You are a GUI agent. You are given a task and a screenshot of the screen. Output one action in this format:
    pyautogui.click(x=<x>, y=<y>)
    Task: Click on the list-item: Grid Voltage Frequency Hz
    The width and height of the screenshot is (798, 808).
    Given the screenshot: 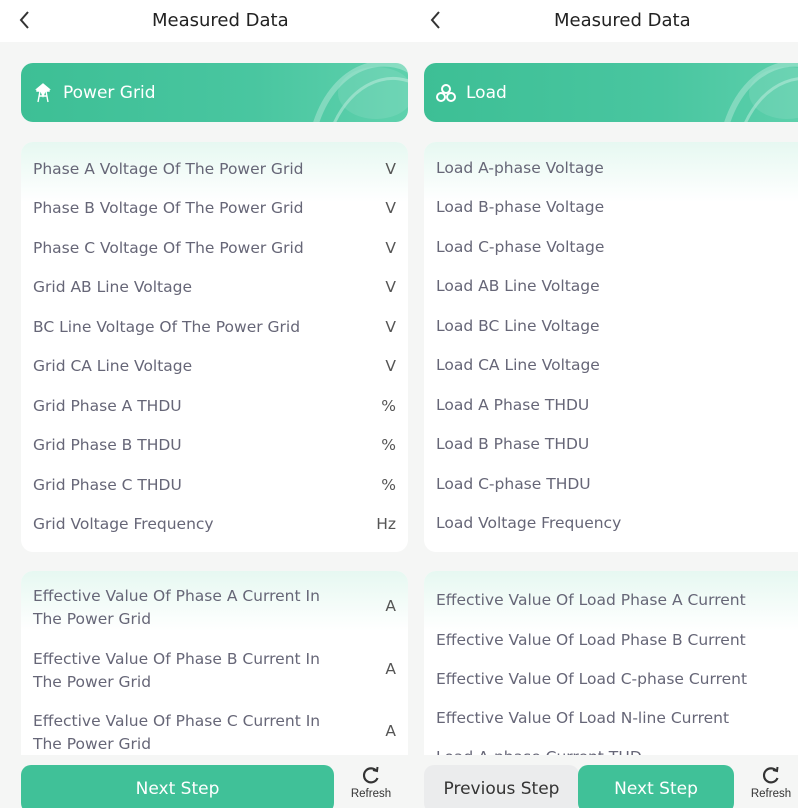 What is the action you would take?
    pyautogui.click(x=214, y=524)
    